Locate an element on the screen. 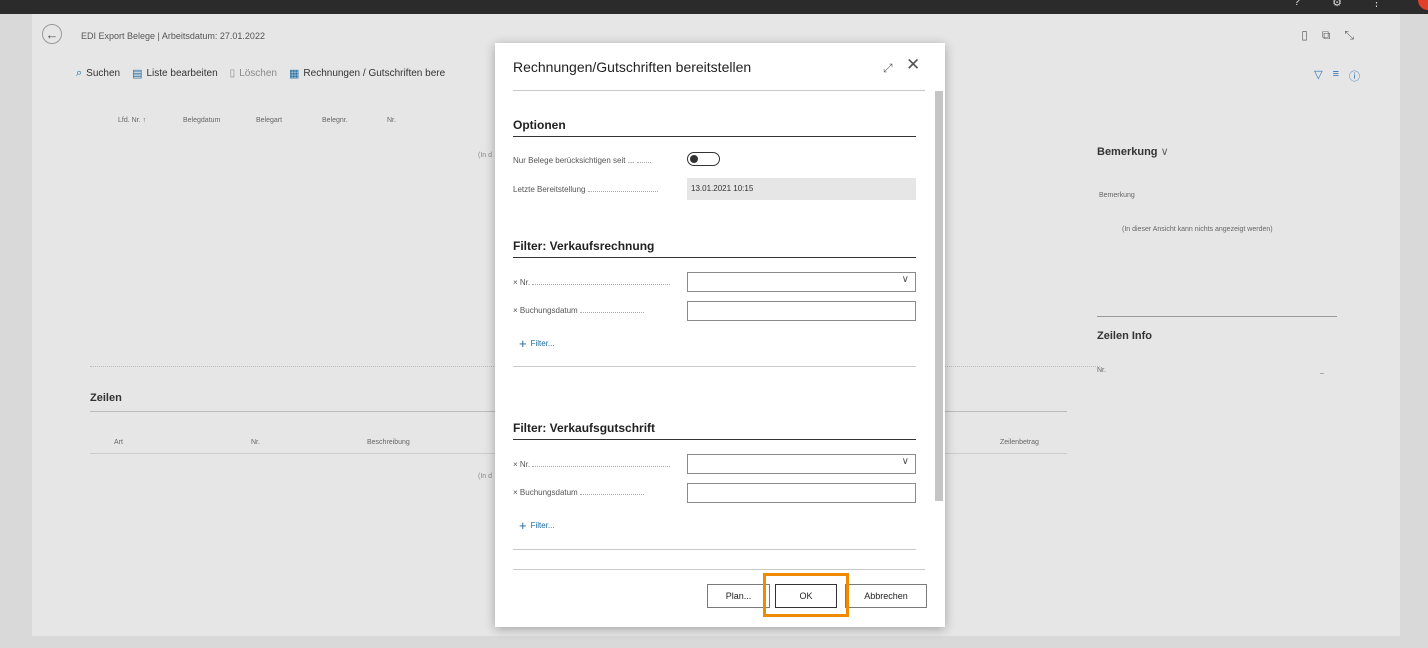 This screenshot has width=1428, height=648. delete-action: ▯ Löschen is located at coordinates (253, 73).